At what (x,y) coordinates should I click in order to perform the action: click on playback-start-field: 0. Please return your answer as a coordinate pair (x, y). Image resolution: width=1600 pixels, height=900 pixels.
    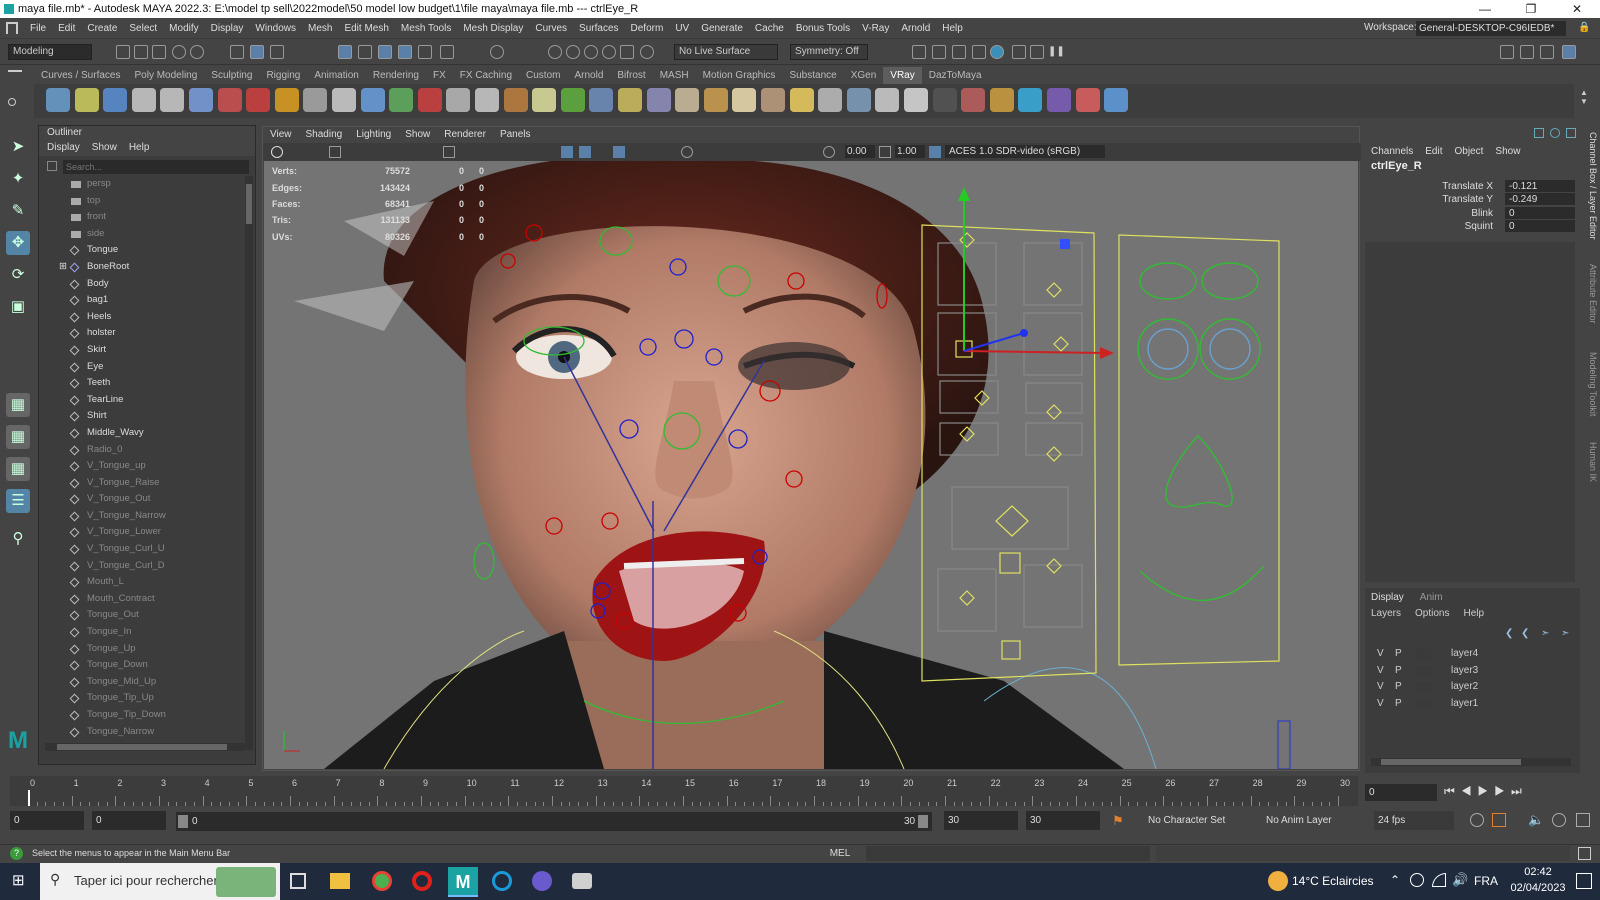
    Looking at the image, I should click on (129, 820).